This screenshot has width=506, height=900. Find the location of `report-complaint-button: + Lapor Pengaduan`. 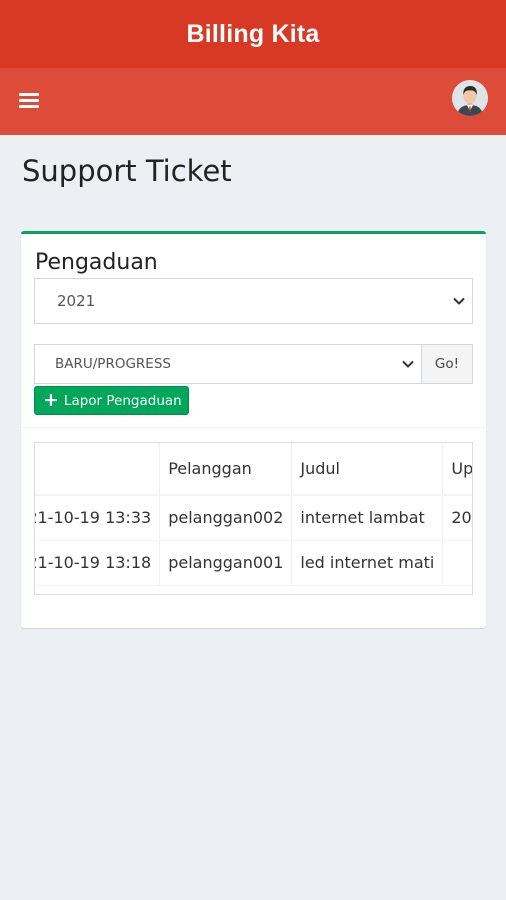

report-complaint-button: + Lapor Pengaduan is located at coordinates (111, 400).